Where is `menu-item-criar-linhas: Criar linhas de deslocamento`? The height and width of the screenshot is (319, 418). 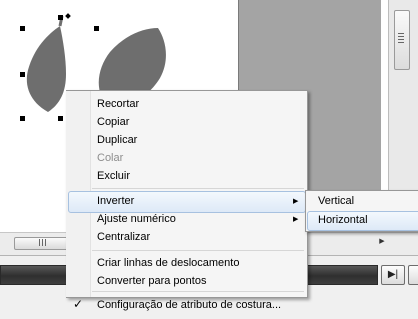
menu-item-criar-linhas: Criar linhas de deslocamento is located at coordinates (168, 263).